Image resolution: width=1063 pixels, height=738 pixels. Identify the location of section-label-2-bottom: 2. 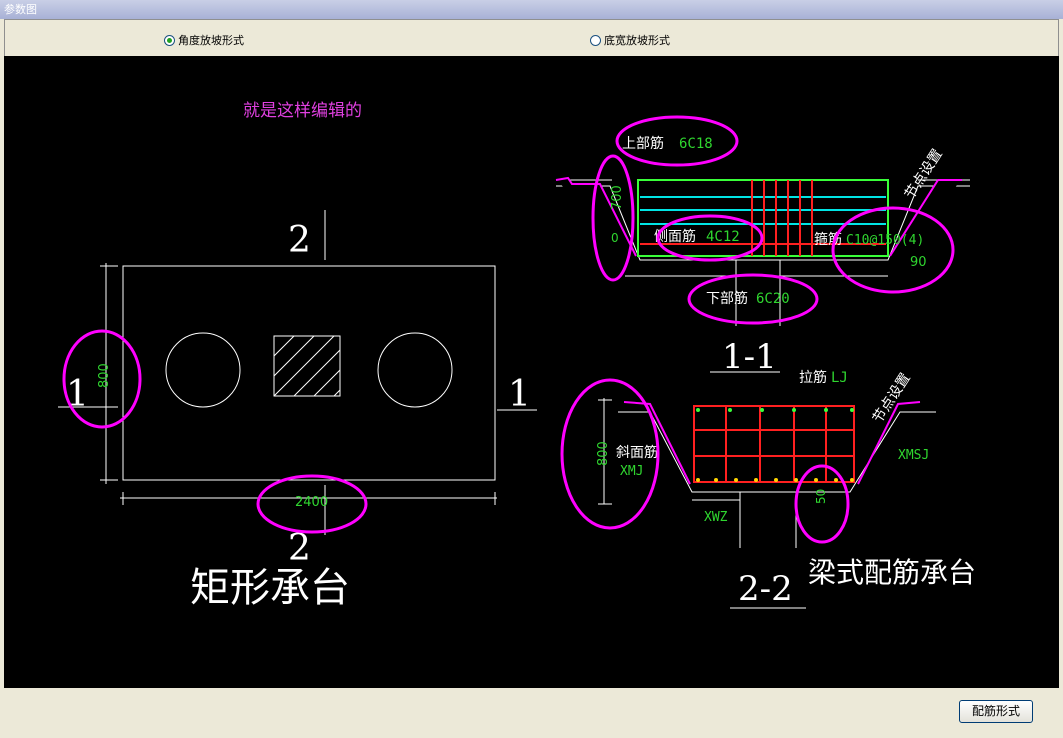
(299, 548).